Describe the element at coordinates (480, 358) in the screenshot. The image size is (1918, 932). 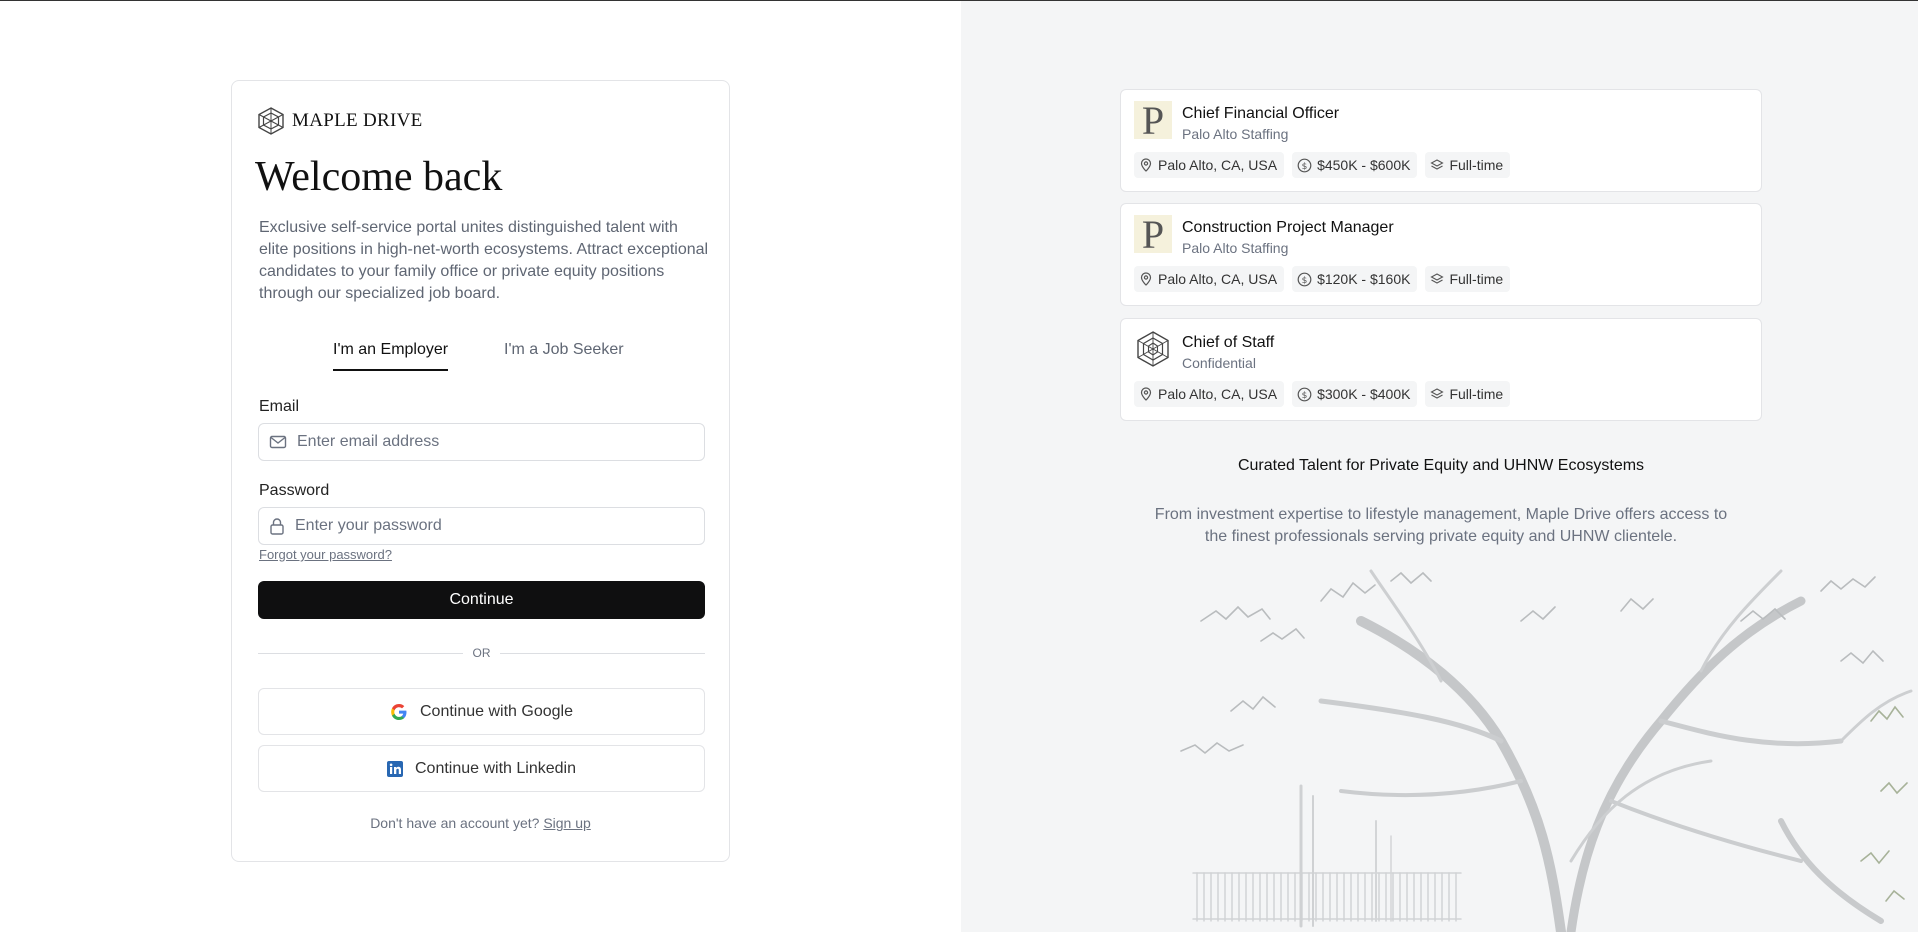
I see `role-tabs: I'm an Employer I'm a Job Seeker` at that location.